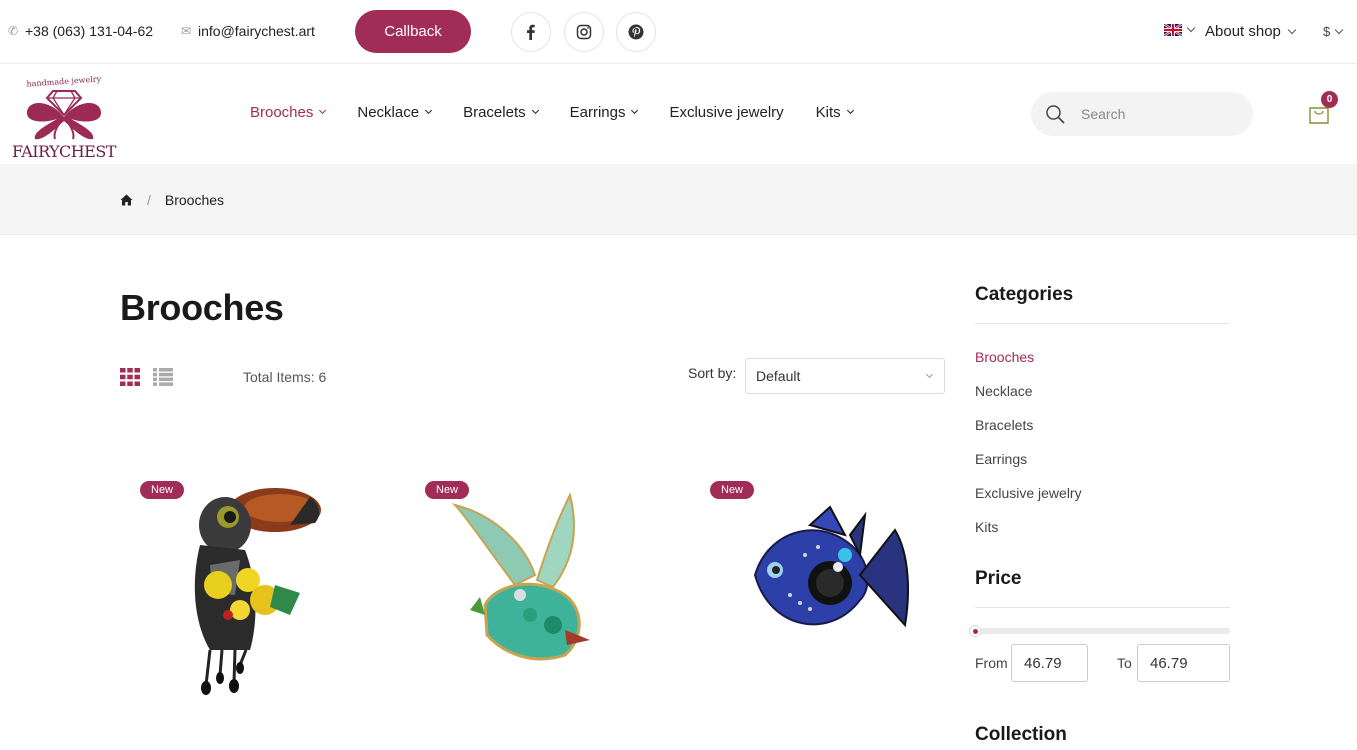 Image resolution: width=1357 pixels, height=750 pixels. What do you see at coordinates (1004, 391) in the screenshot?
I see `category-link-necklace: Necklace` at bounding box center [1004, 391].